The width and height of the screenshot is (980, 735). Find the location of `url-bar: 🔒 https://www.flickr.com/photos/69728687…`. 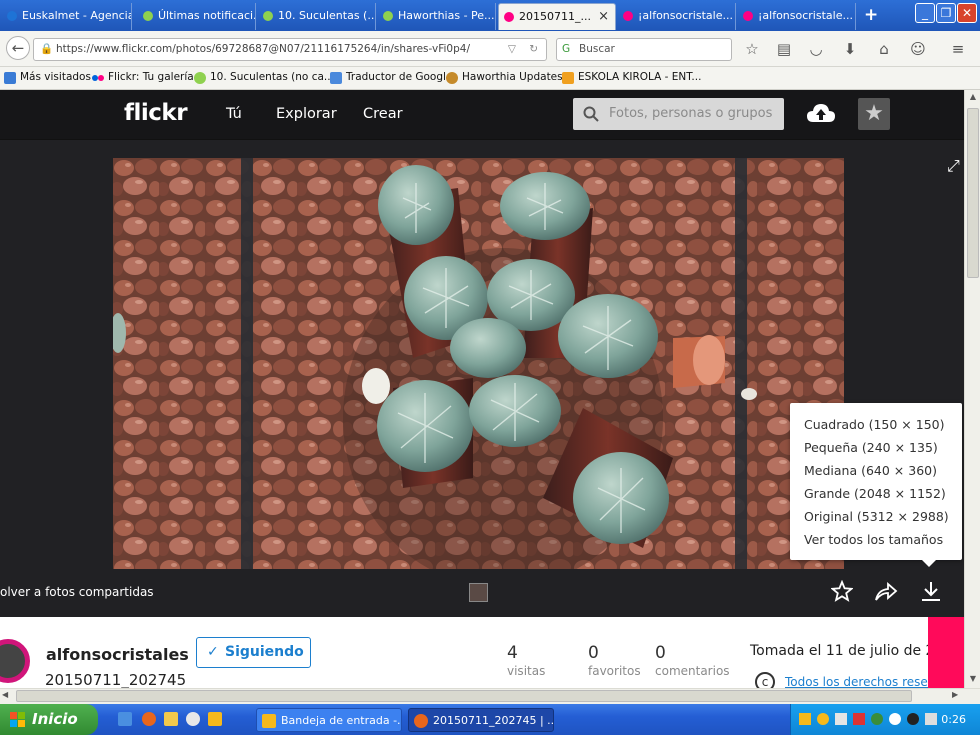

url-bar: 🔒 https://www.flickr.com/photos/69728687… is located at coordinates (290, 49).